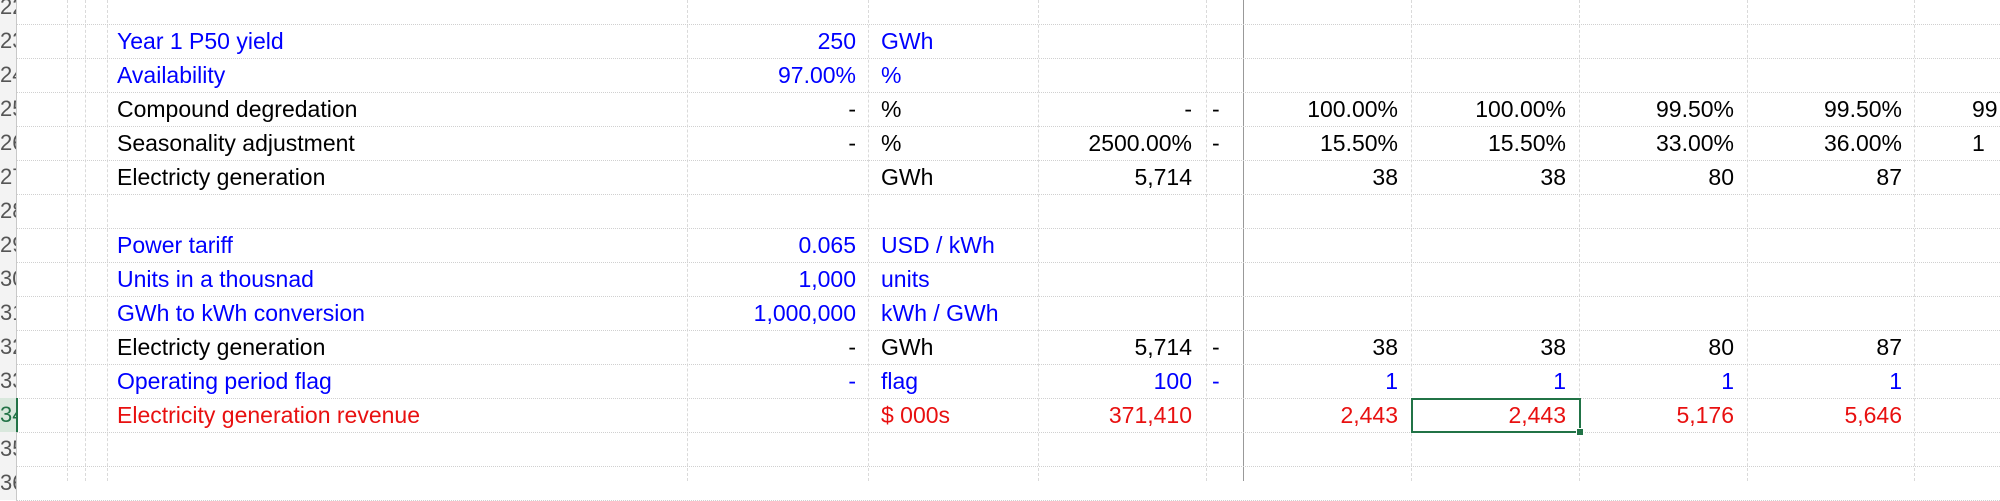 The height and width of the screenshot is (501, 2000). What do you see at coordinates (1324, 143) in the screenshot?
I see `cell-p-period-0-row26: 15.50%` at bounding box center [1324, 143].